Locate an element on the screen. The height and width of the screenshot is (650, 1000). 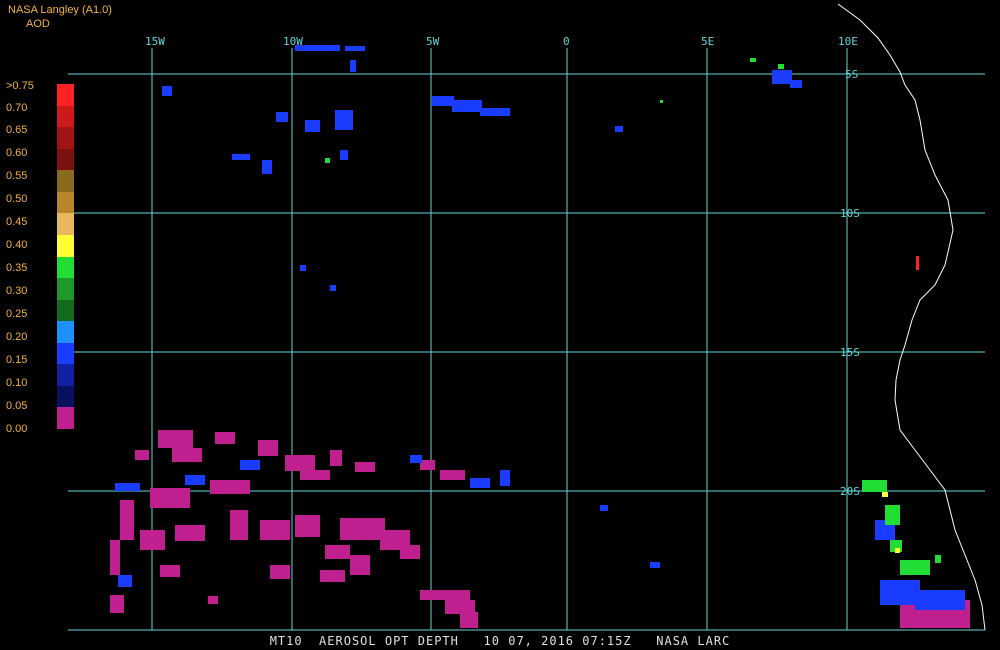
coastline is located at coordinates (911, 317).